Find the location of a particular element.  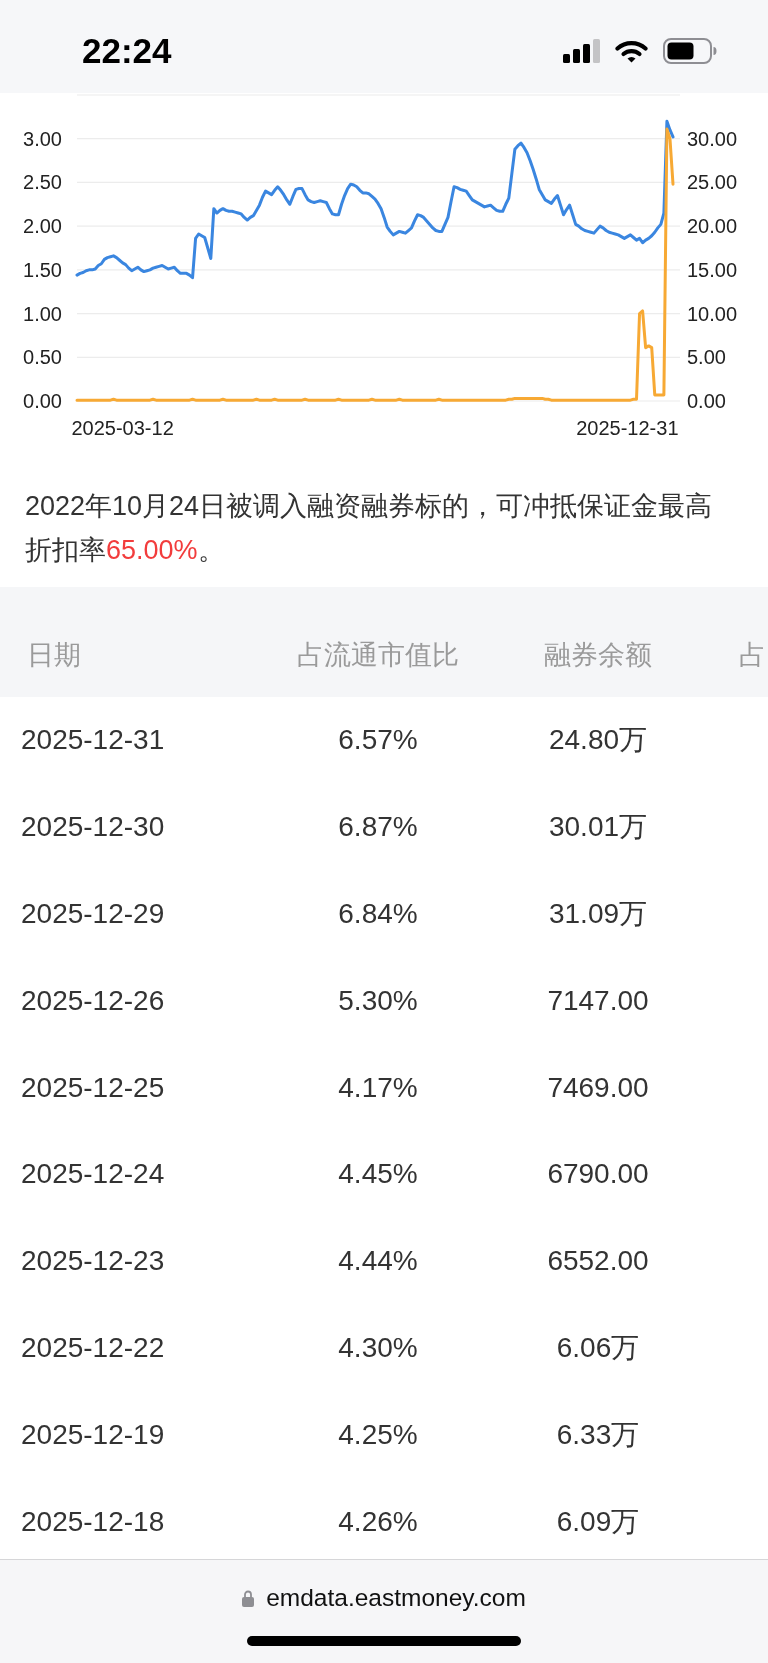

axis-label: 1.50 is located at coordinates (42, 269).